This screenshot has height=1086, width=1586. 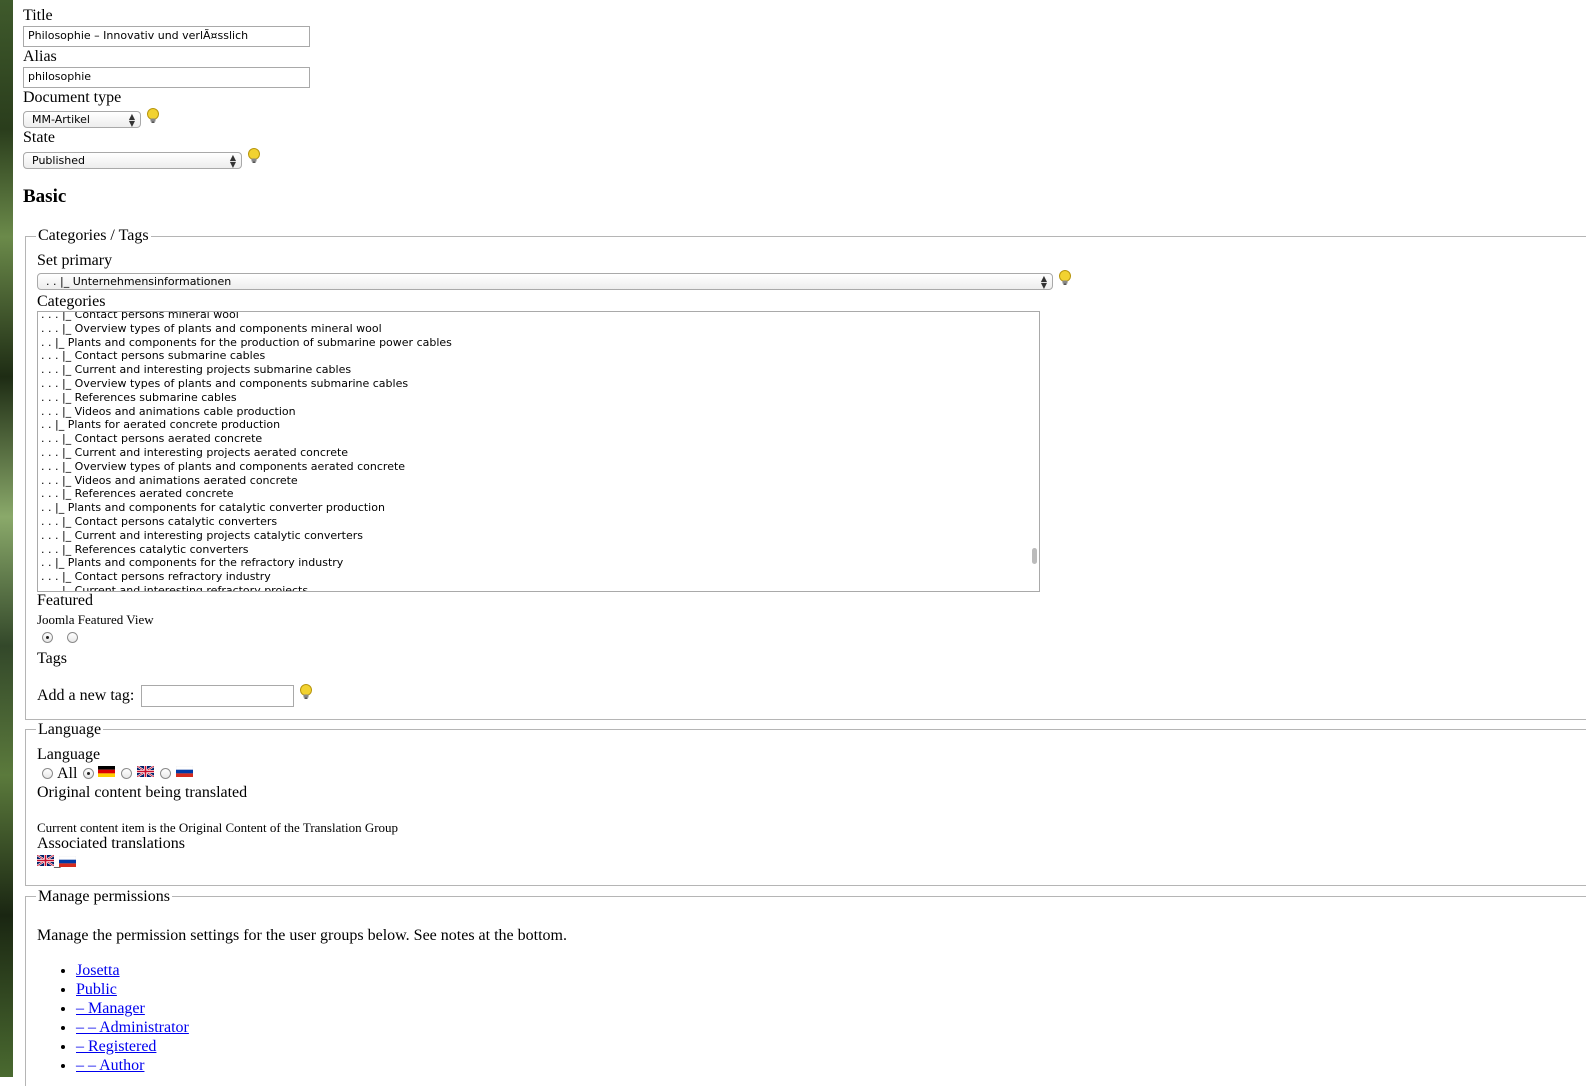 What do you see at coordinates (166, 36) in the screenshot?
I see `title-input: Philosophie – Innovativ und verlÃ¤sslich` at bounding box center [166, 36].